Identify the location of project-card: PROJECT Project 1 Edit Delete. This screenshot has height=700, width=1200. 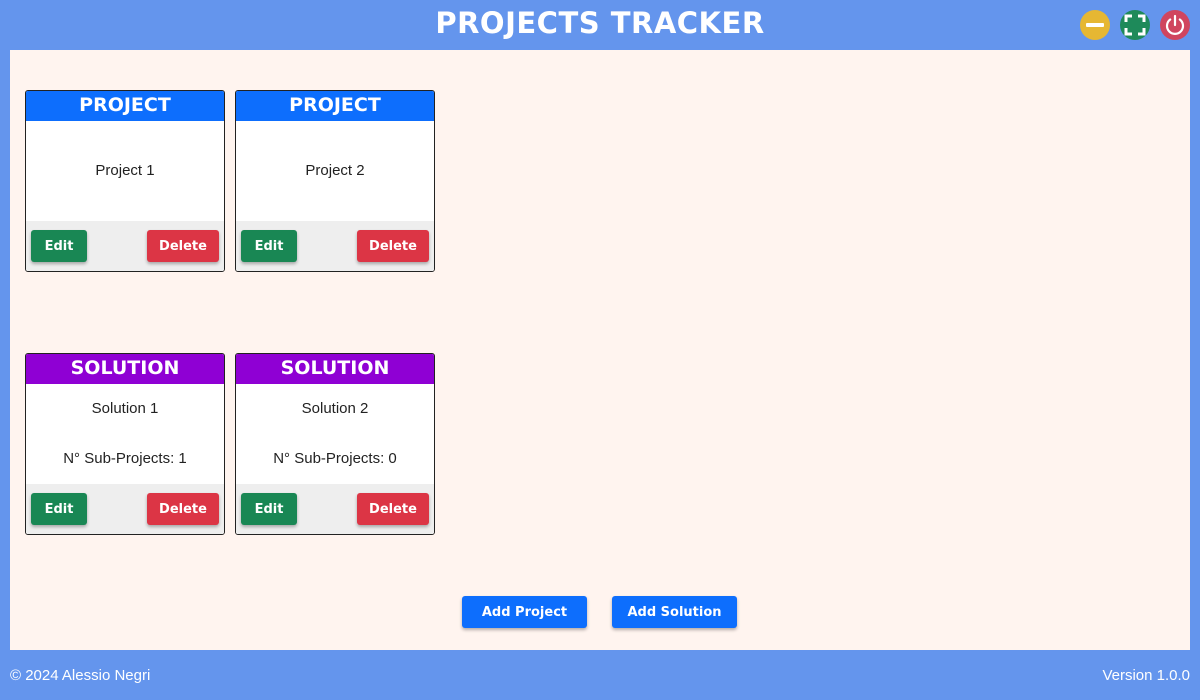
(125, 181).